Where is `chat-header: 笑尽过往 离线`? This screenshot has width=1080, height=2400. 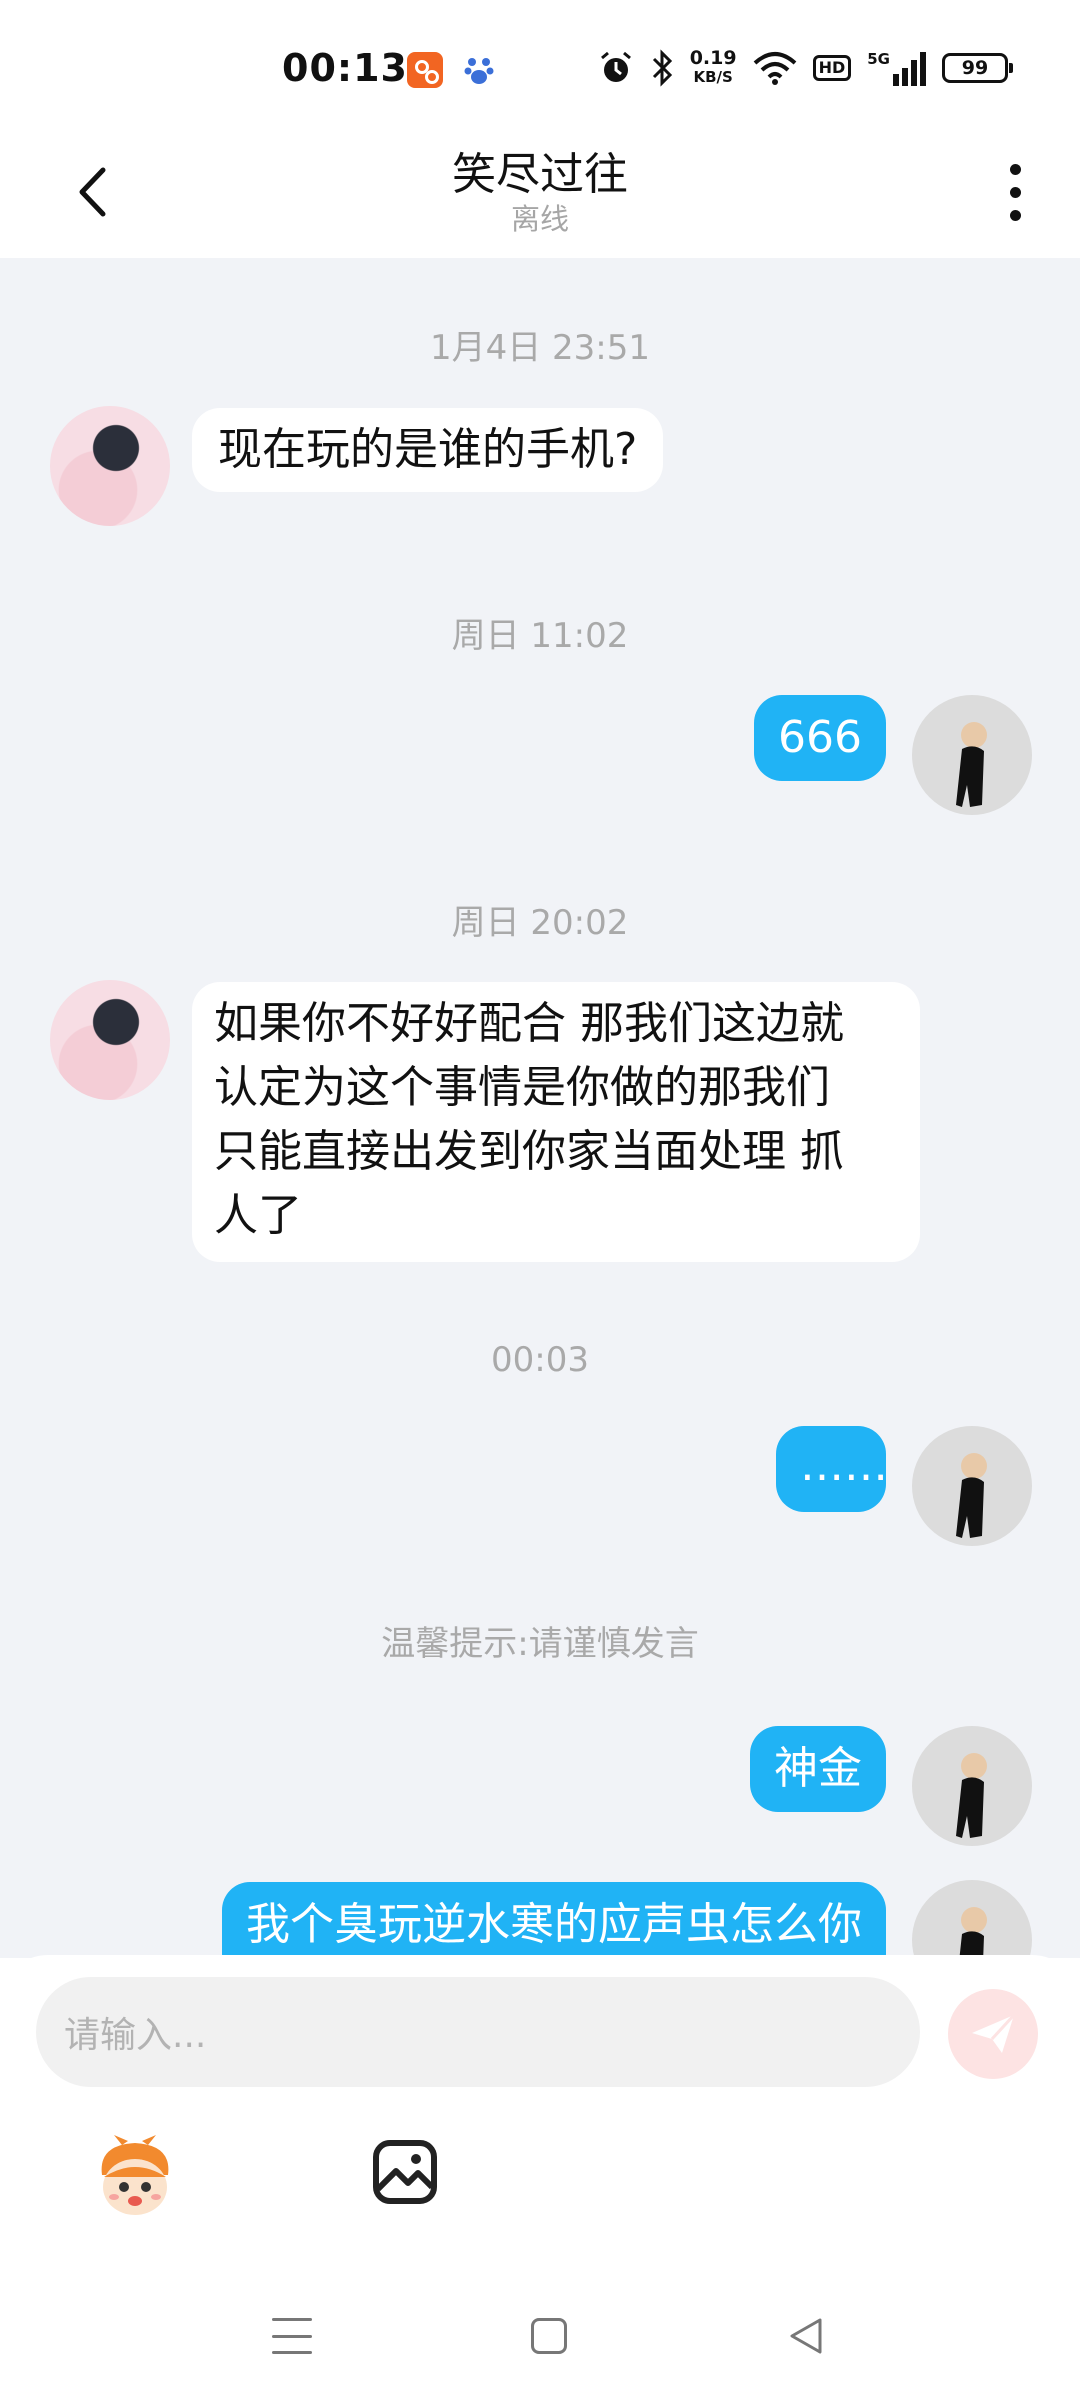 chat-header: 笑尽过往 离线 is located at coordinates (540, 194).